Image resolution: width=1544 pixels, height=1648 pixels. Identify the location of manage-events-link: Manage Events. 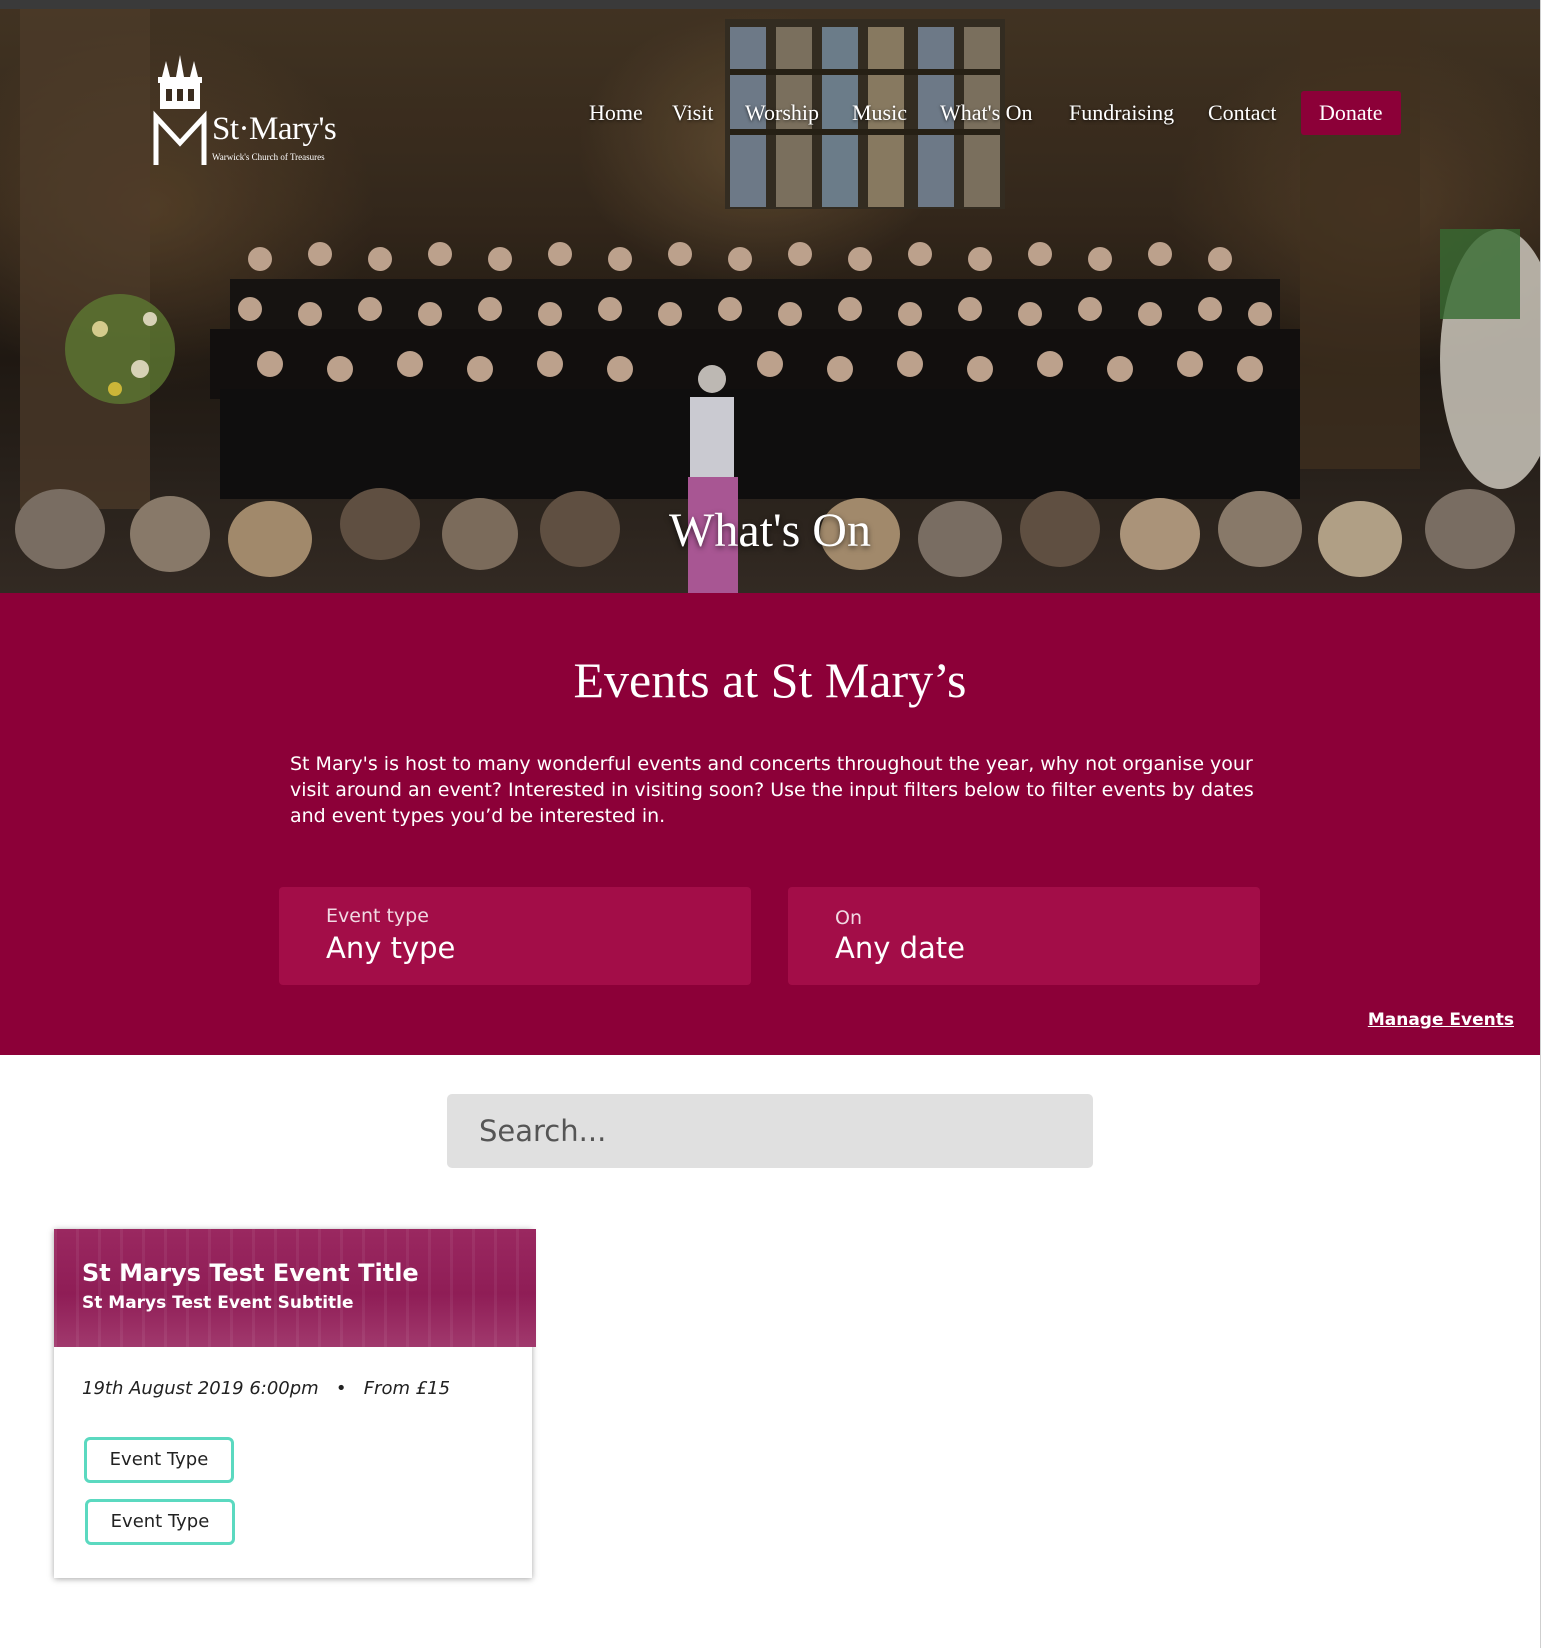
(1441, 1020).